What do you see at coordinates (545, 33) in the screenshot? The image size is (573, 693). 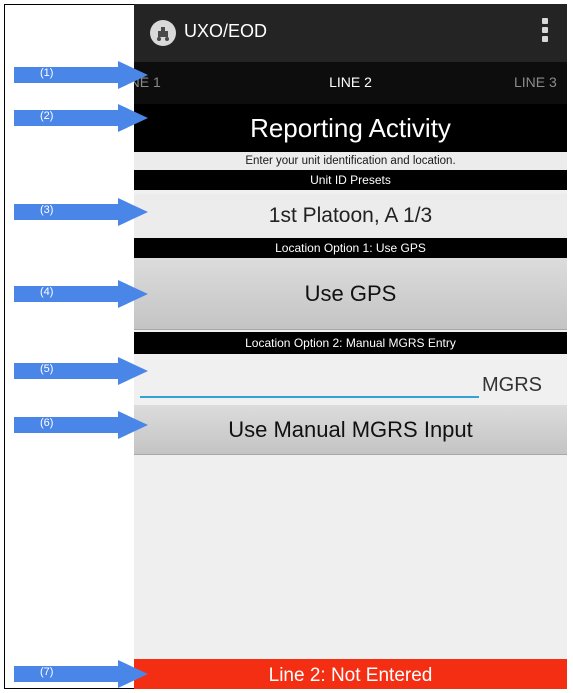 I see `overflow-menu-icon` at bounding box center [545, 33].